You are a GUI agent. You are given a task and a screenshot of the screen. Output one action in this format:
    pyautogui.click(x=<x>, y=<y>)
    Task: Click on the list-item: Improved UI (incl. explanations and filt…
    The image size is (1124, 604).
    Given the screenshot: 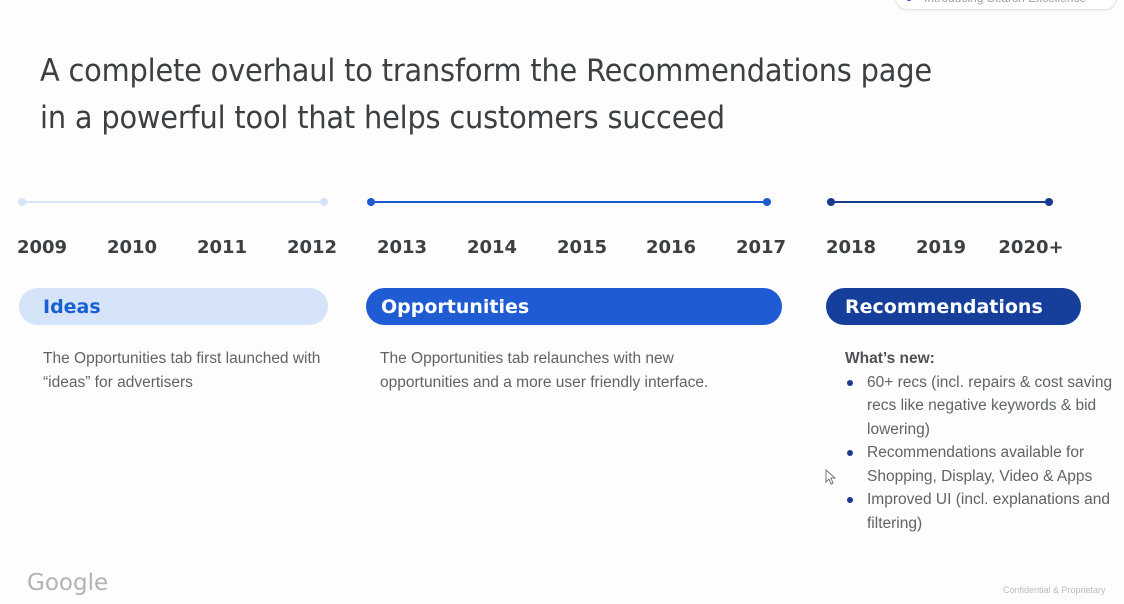 What is the action you would take?
    pyautogui.click(x=980, y=511)
    